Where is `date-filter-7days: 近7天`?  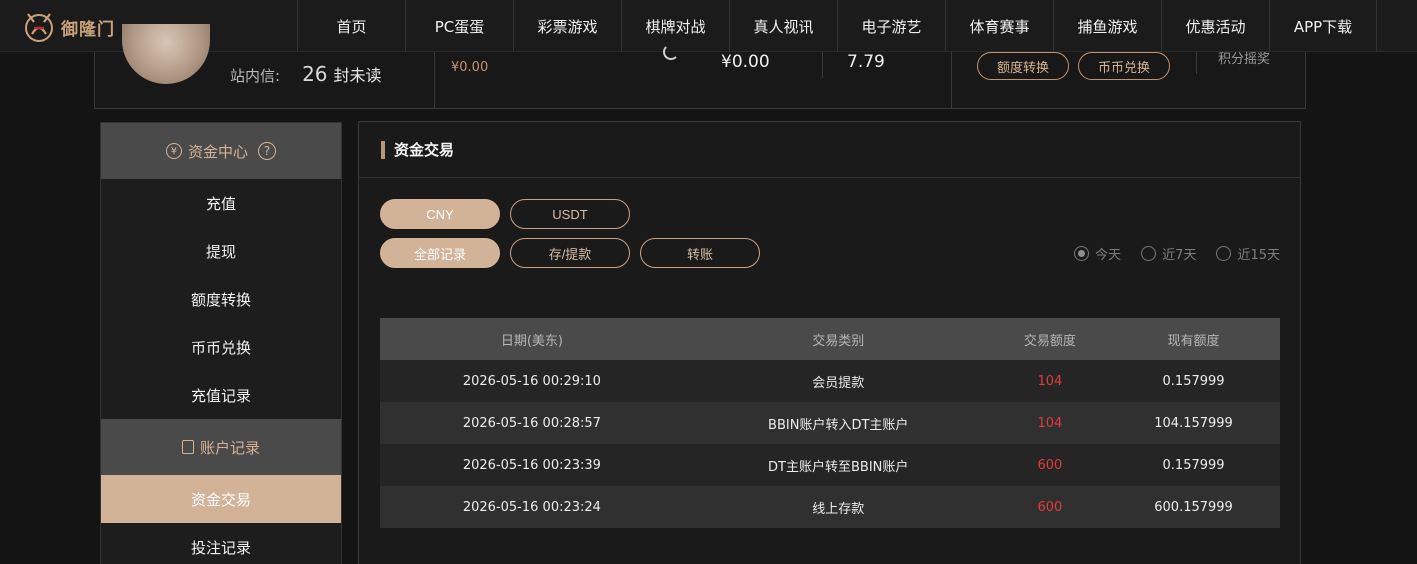 date-filter-7days: 近7天 is located at coordinates (1168, 253).